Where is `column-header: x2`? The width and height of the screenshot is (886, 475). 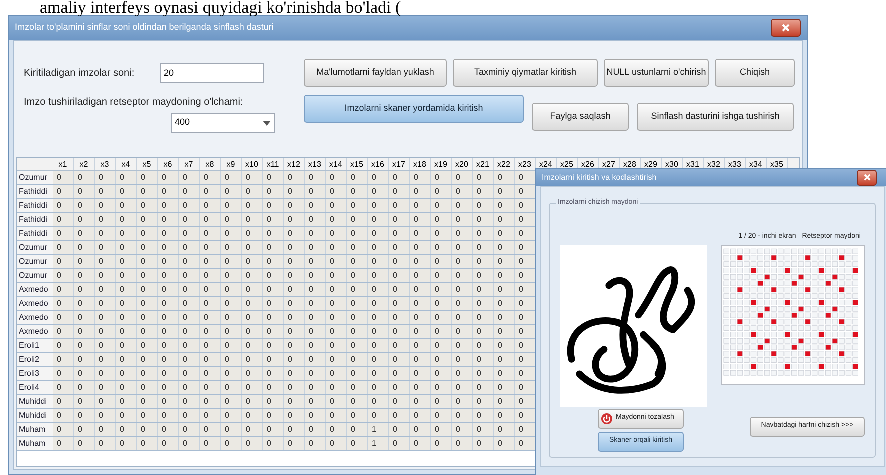 column-header: x2 is located at coordinates (84, 164).